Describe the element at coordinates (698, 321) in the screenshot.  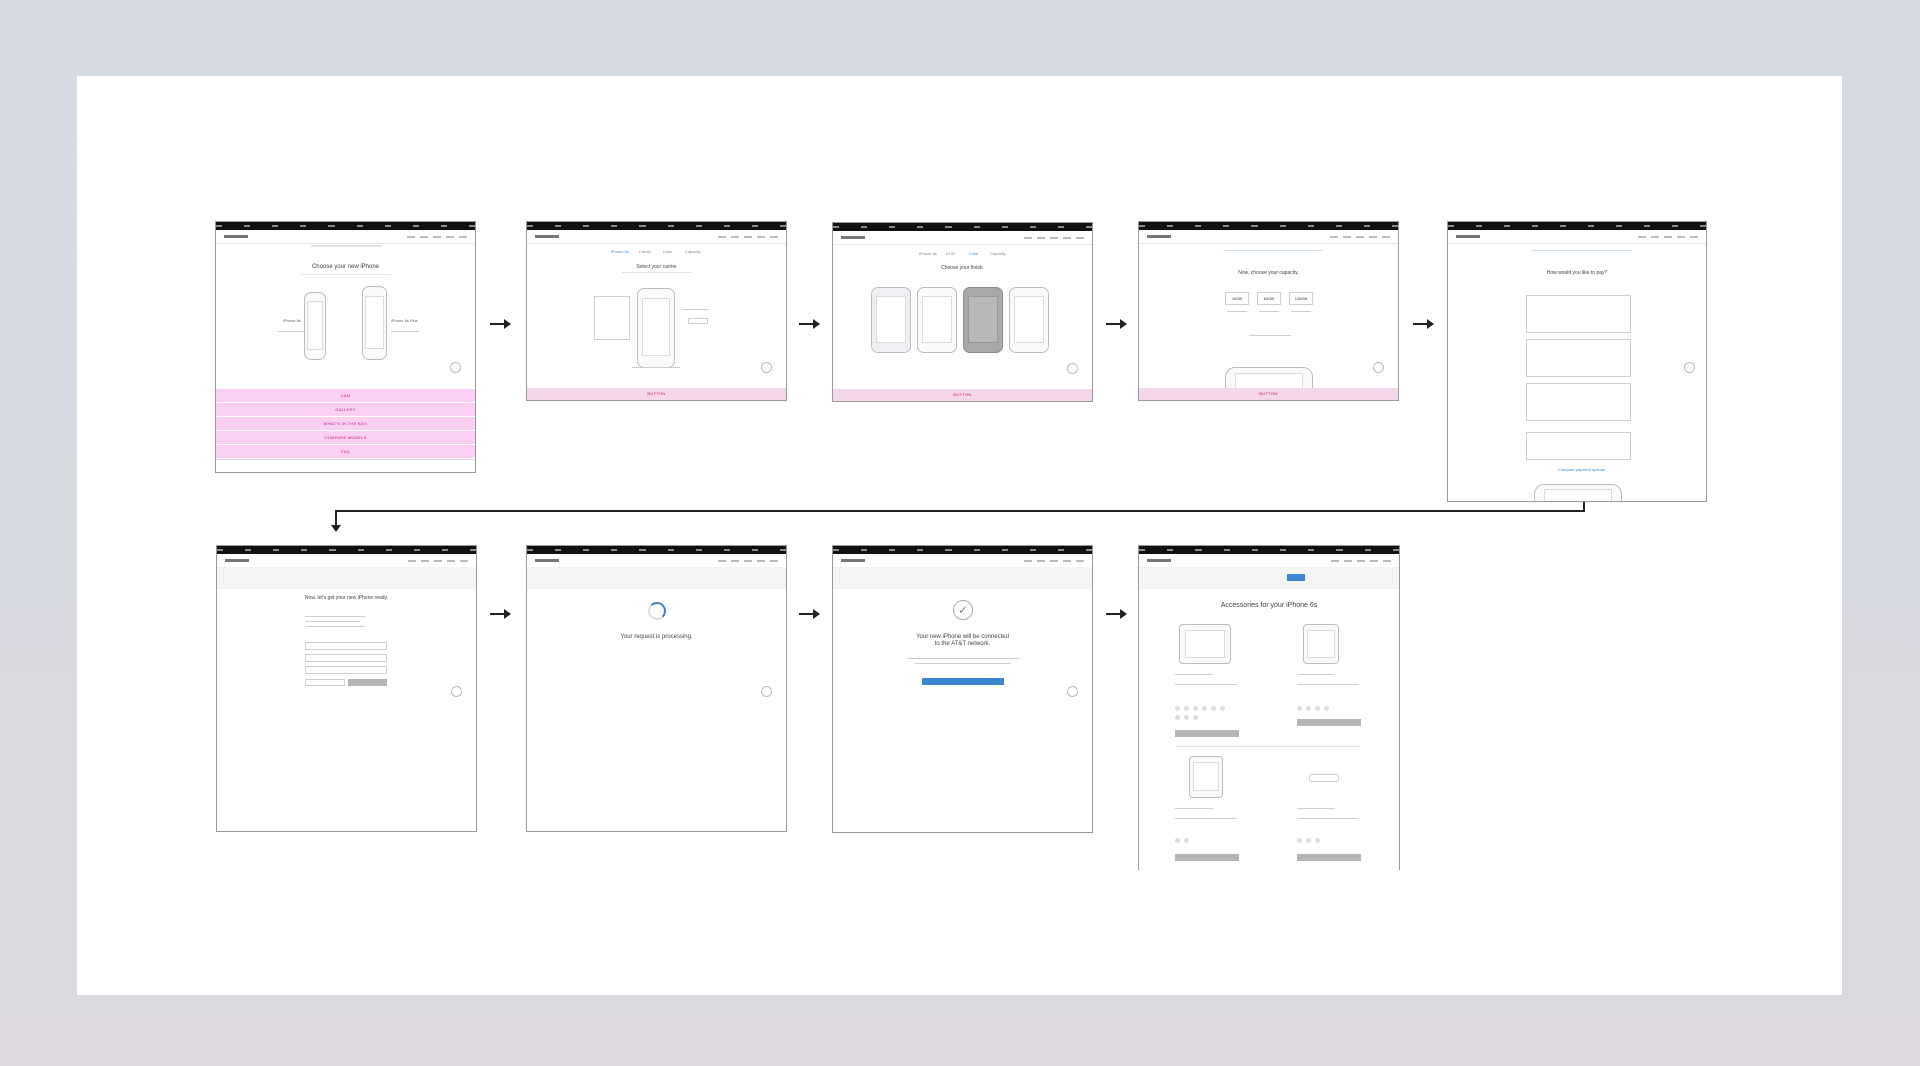
I see `carrier-button` at that location.